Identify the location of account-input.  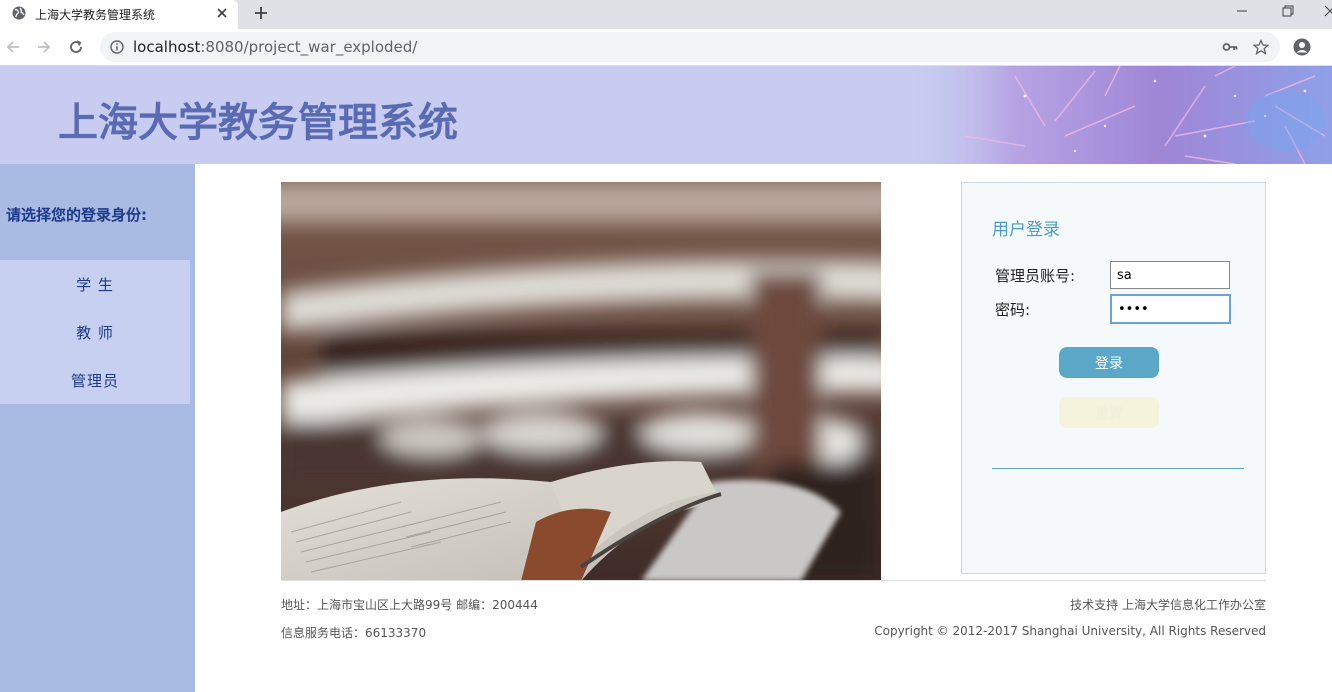
(1170, 275).